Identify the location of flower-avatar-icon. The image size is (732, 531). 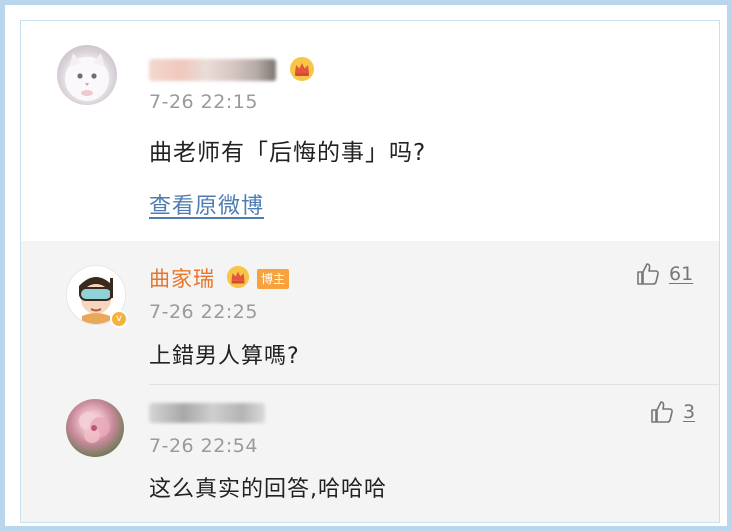
(94, 427).